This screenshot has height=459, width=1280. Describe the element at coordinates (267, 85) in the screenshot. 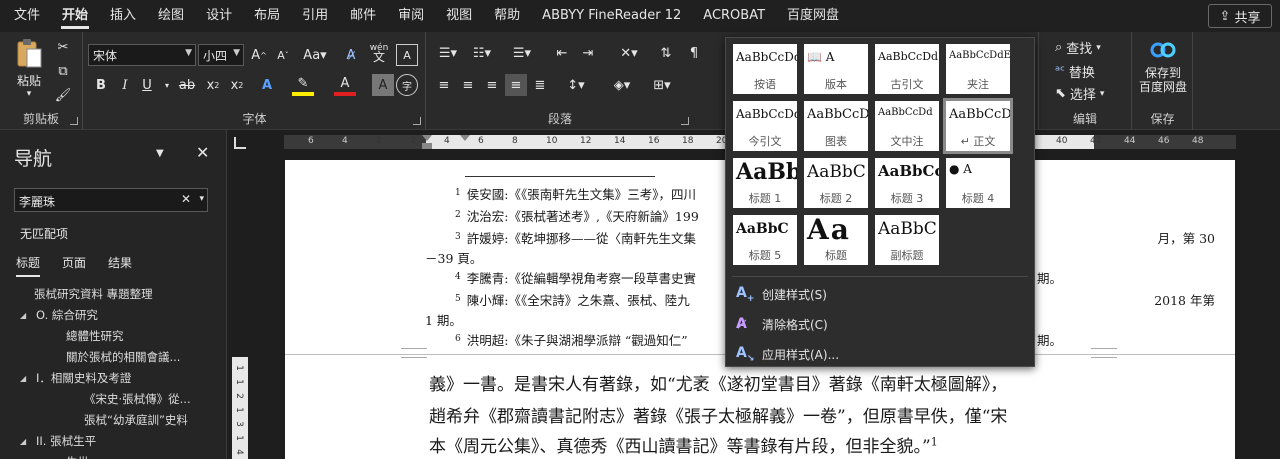

I see `text-effects-icon: A` at that location.